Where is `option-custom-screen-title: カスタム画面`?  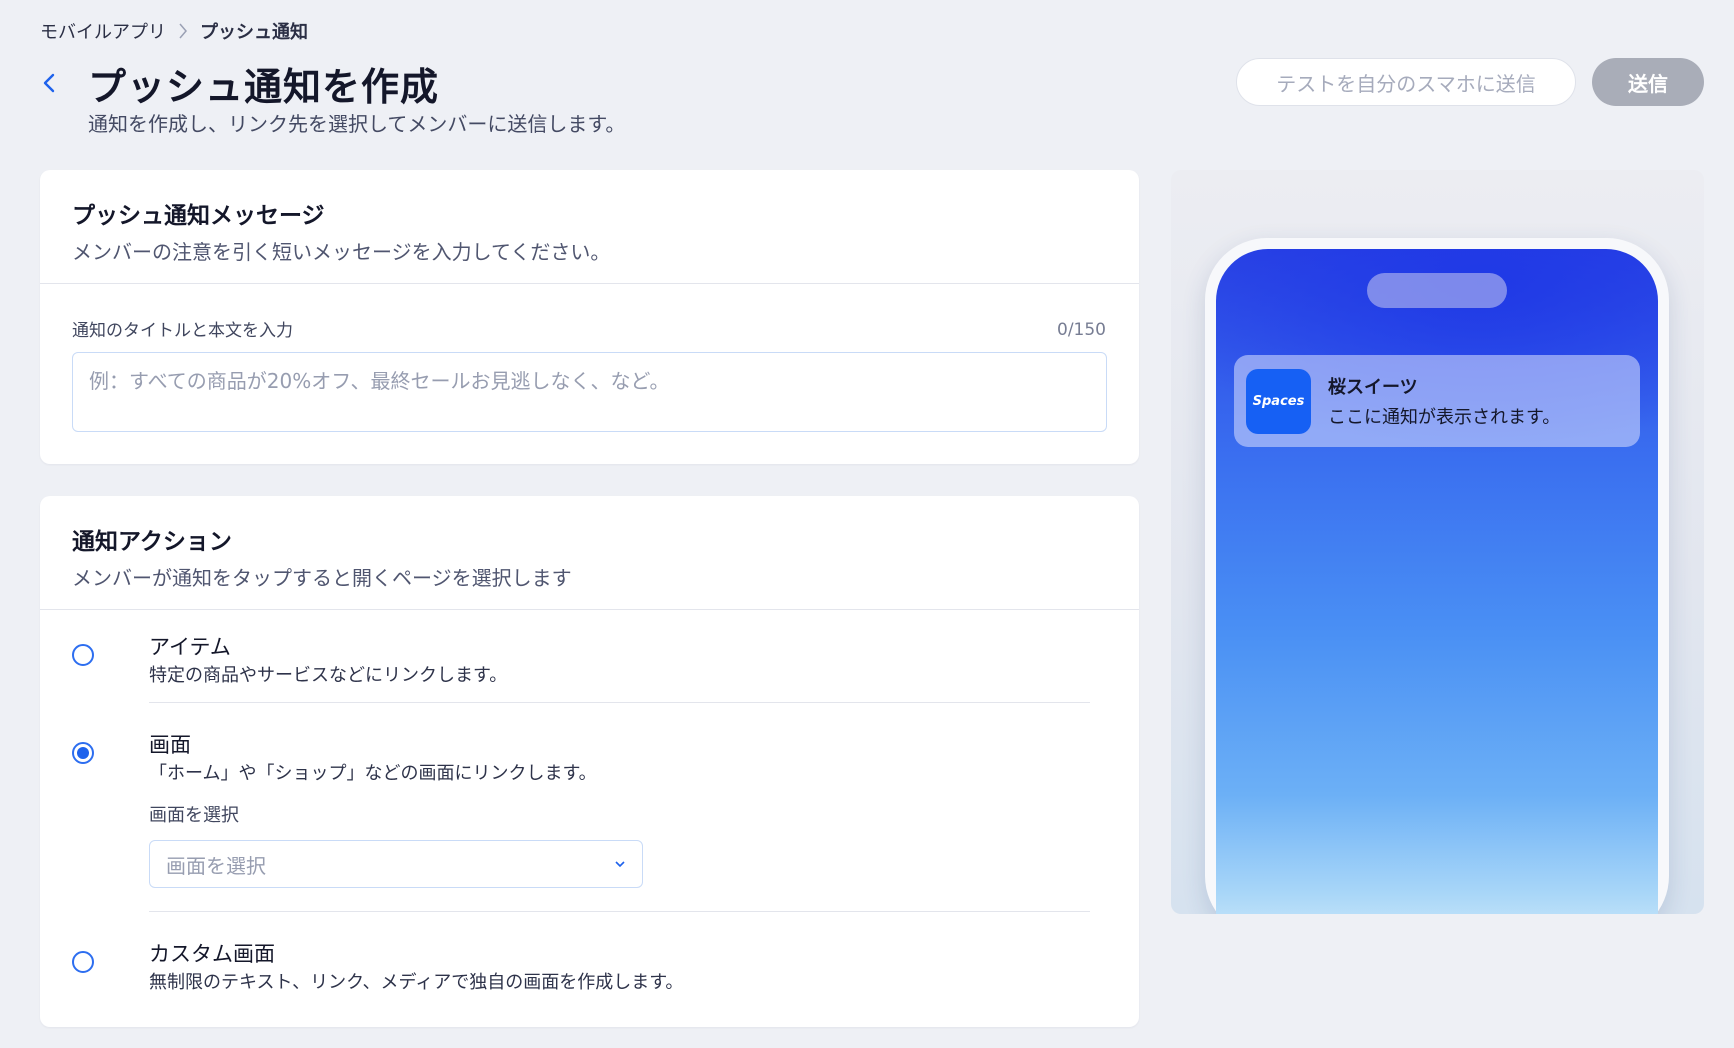
option-custom-screen-title: カスタム画面 is located at coordinates (212, 954).